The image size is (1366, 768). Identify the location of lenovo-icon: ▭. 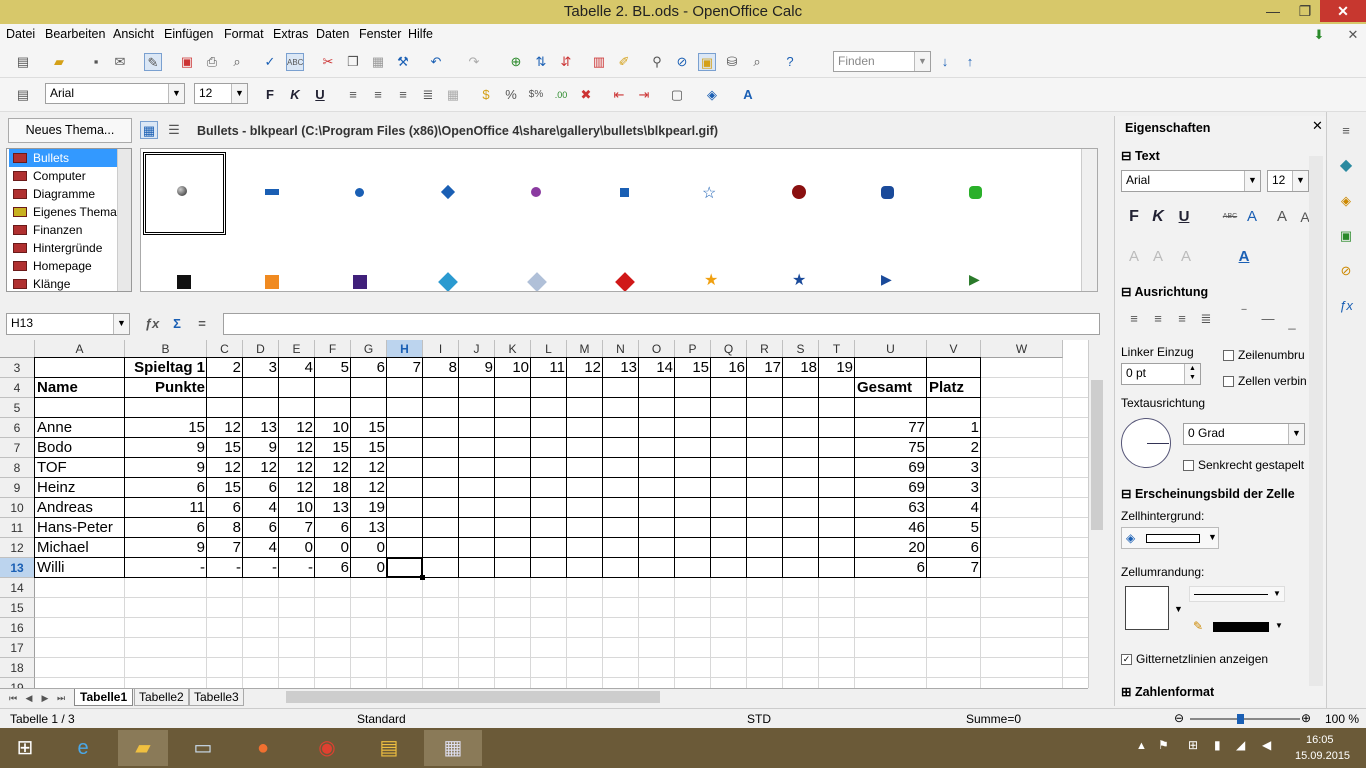
(203, 748).